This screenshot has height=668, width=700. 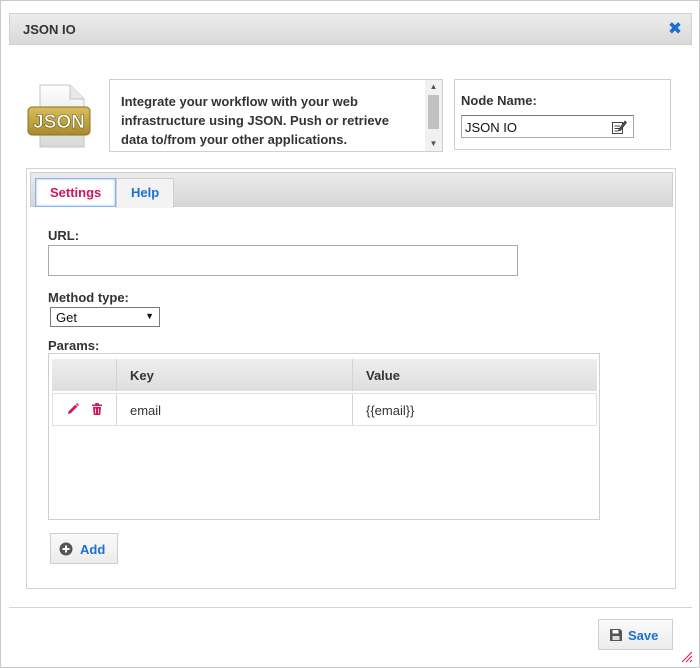 What do you see at coordinates (88, 297) in the screenshot?
I see `method-type-label: Method type:` at bounding box center [88, 297].